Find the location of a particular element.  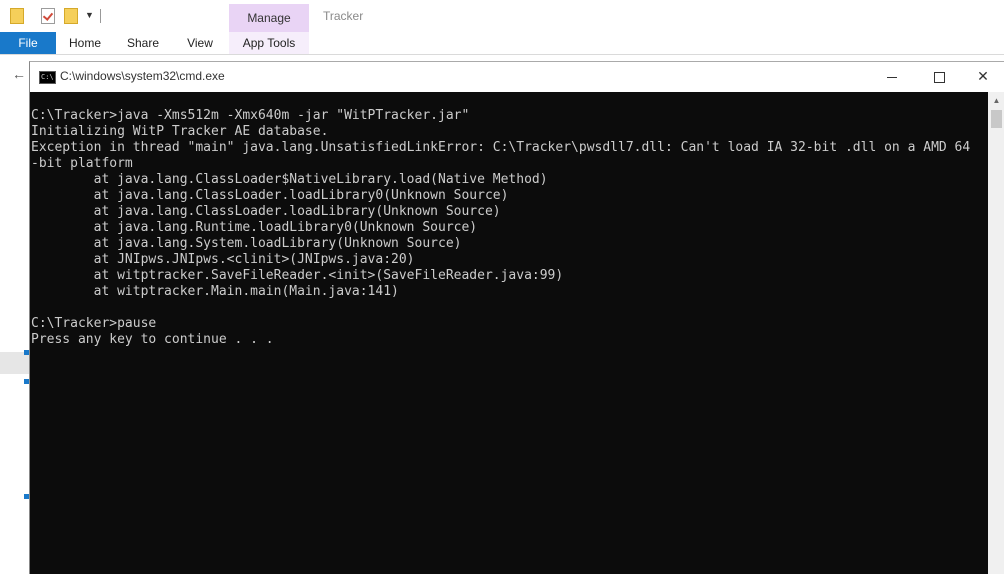

tab-app-tools: App Tools is located at coordinates (269, 43).